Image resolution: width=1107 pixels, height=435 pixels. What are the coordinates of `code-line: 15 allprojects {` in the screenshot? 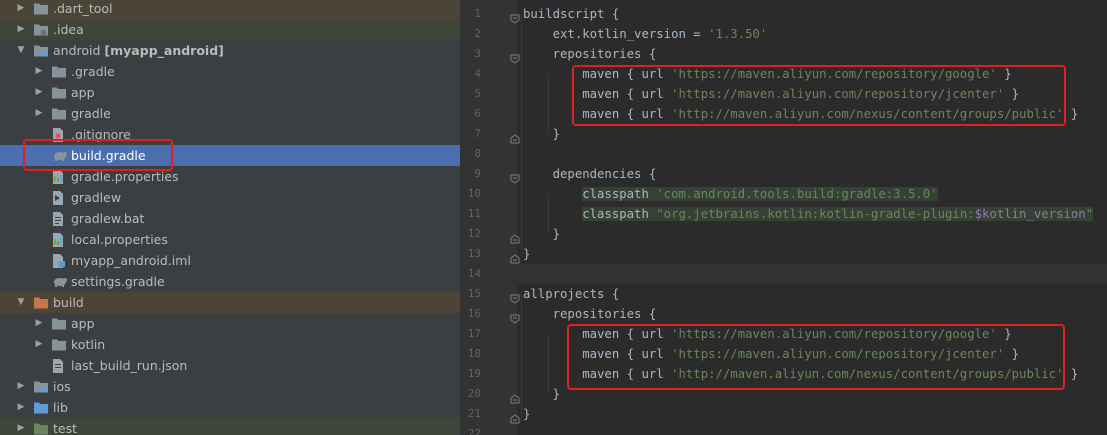 It's located at (785, 294).